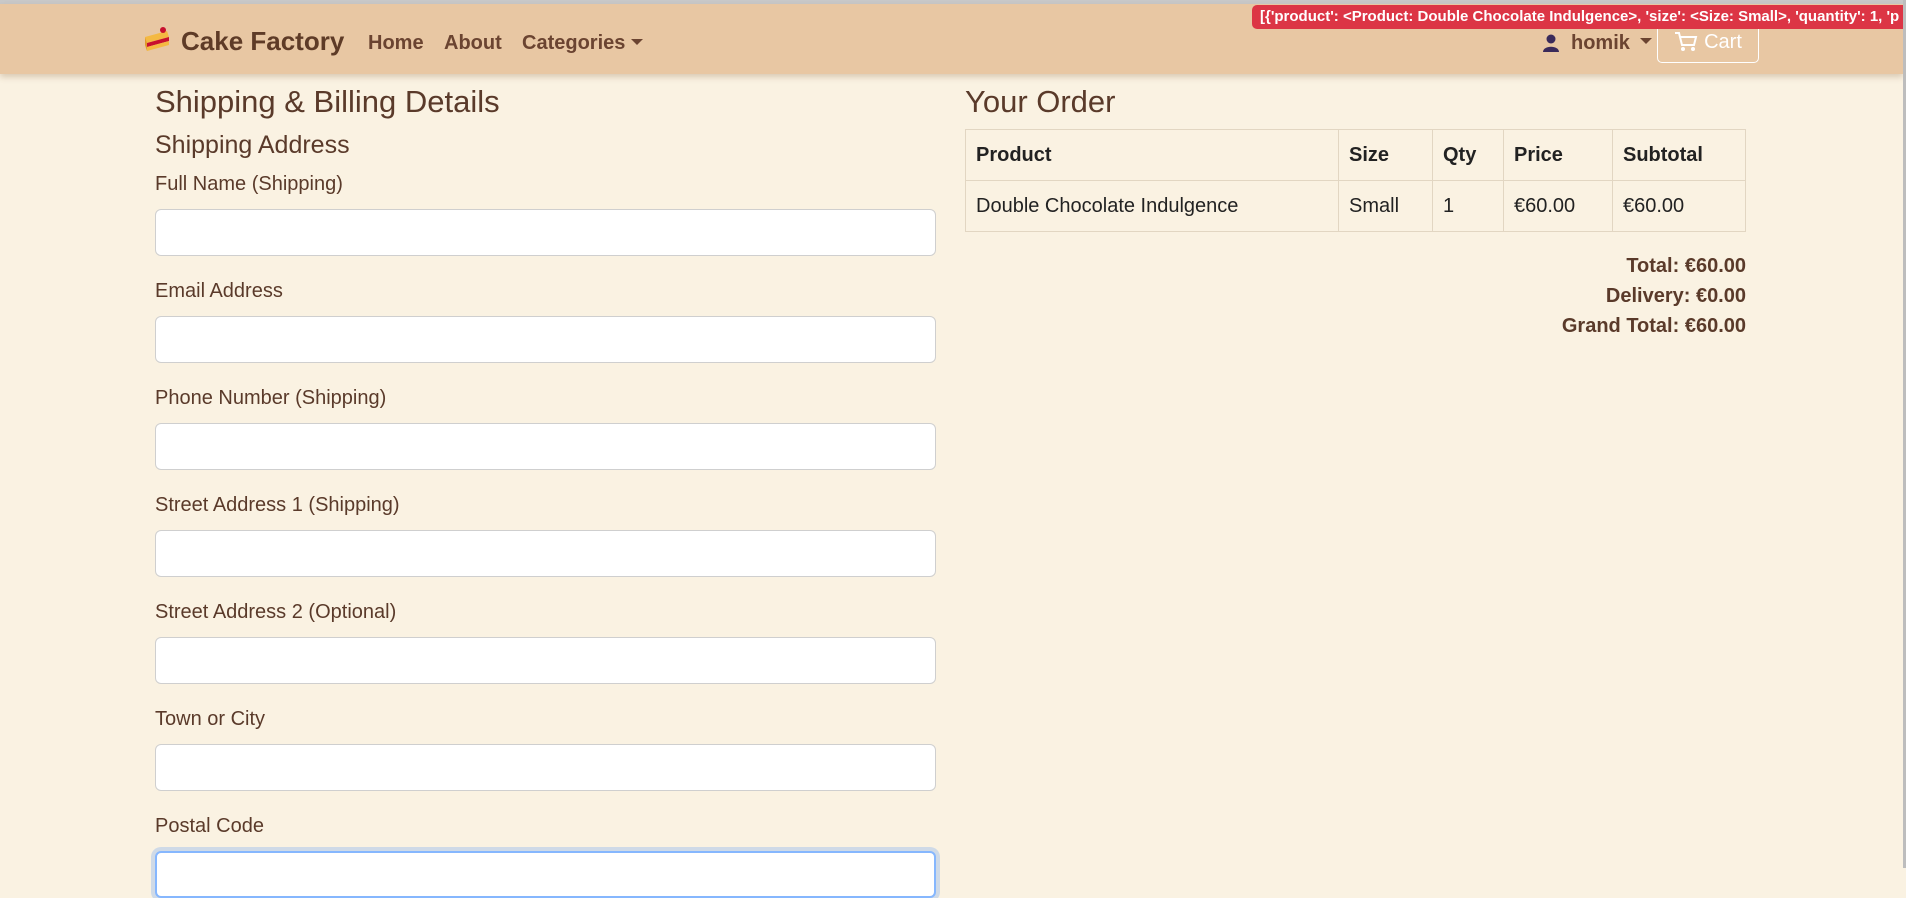  I want to click on order-delivery: Delivery: €0.00, so click(1675, 296).